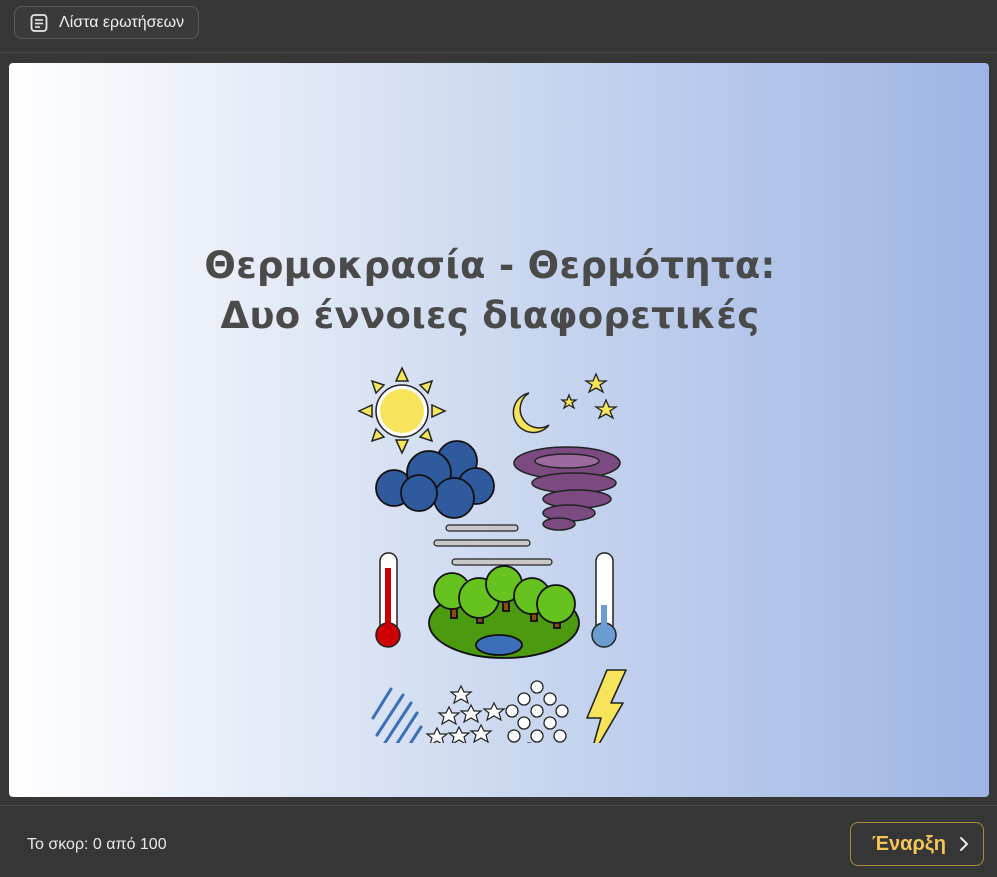 The width and height of the screenshot is (997, 877). What do you see at coordinates (435, 479) in the screenshot?
I see `cloud-icon` at bounding box center [435, 479].